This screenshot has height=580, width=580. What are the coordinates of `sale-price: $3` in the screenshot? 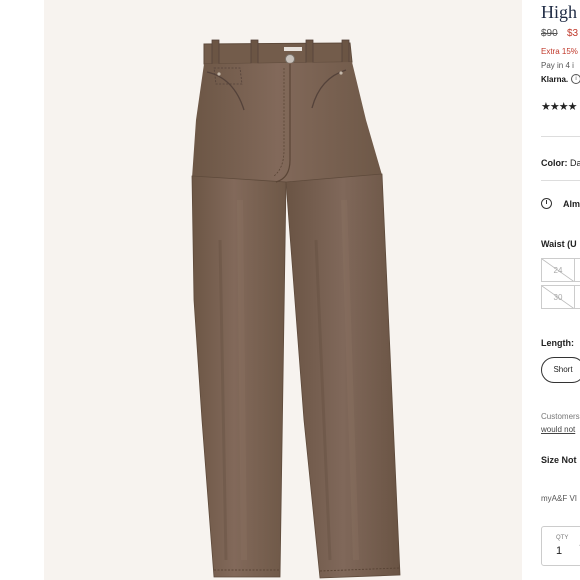 It's located at (573, 33).